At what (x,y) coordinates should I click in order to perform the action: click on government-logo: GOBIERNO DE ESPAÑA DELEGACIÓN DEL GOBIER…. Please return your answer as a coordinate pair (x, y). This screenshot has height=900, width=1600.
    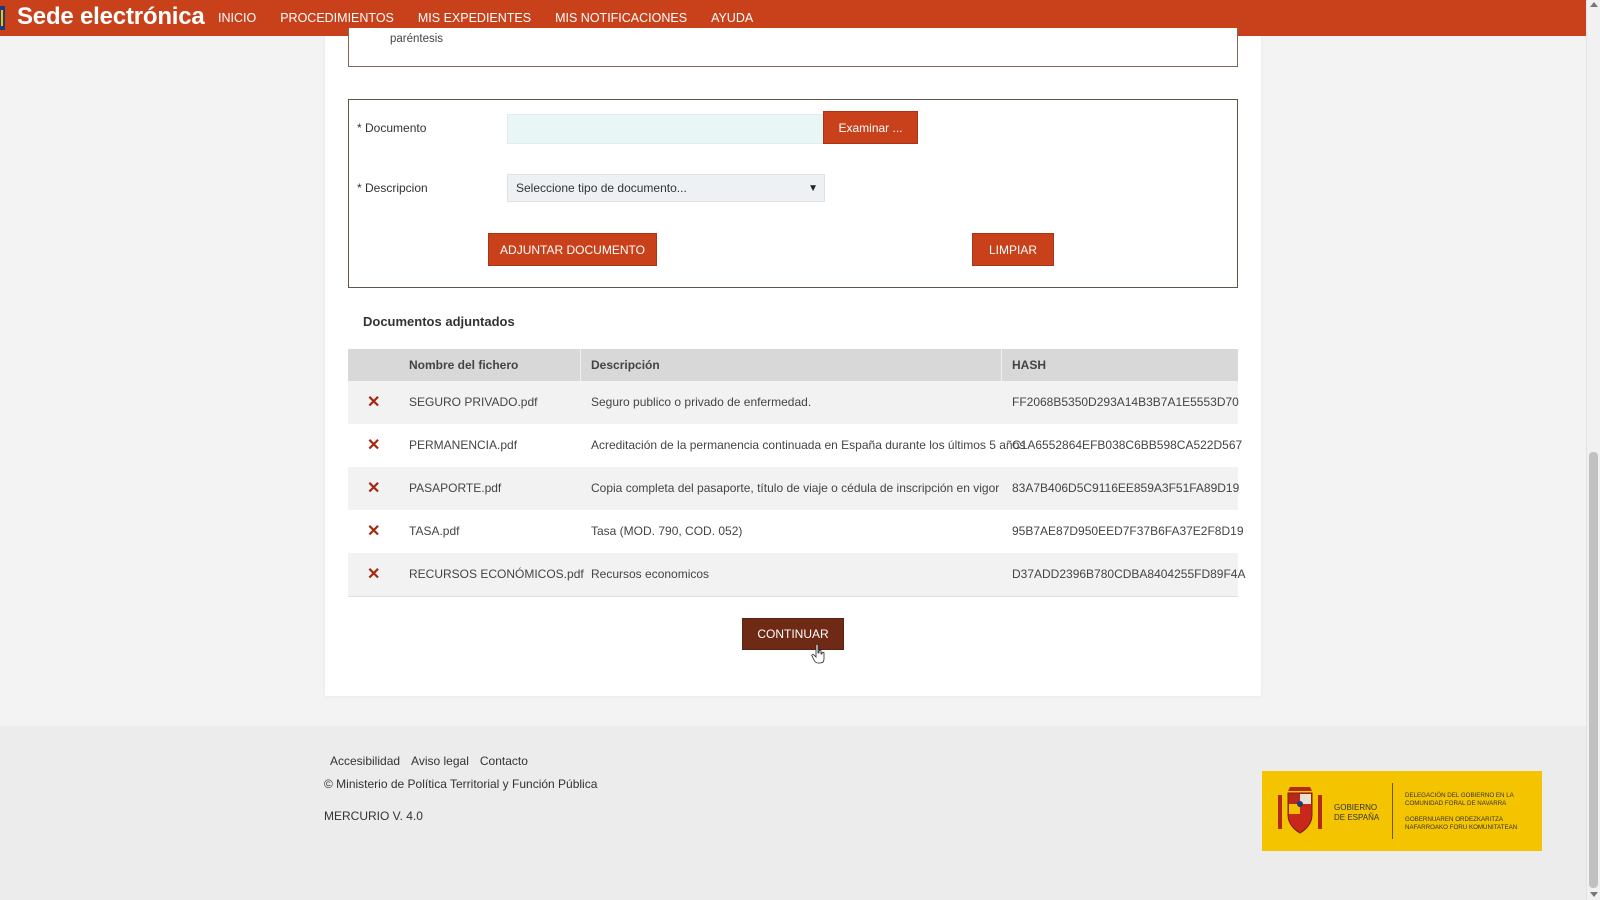
    Looking at the image, I should click on (1402, 811).